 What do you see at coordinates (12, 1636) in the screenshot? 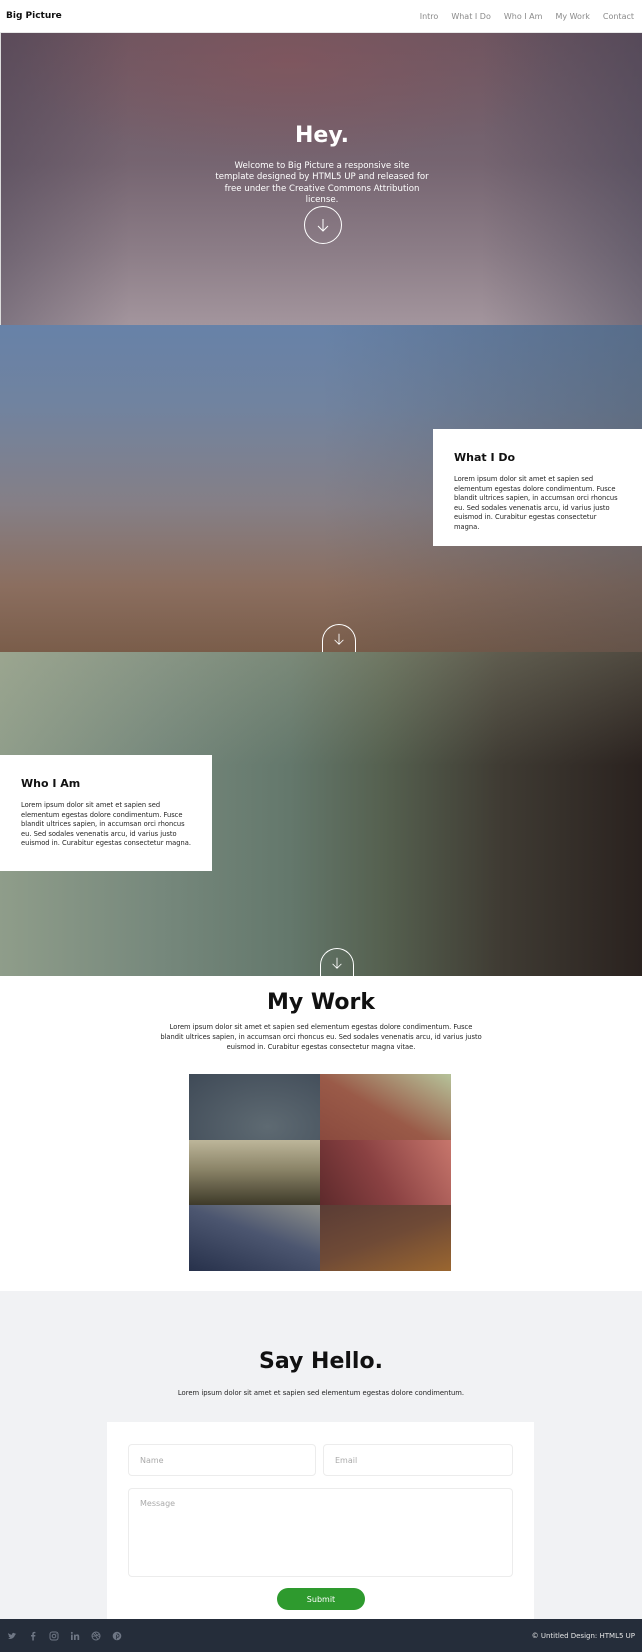
I see `twitter-icon` at bounding box center [12, 1636].